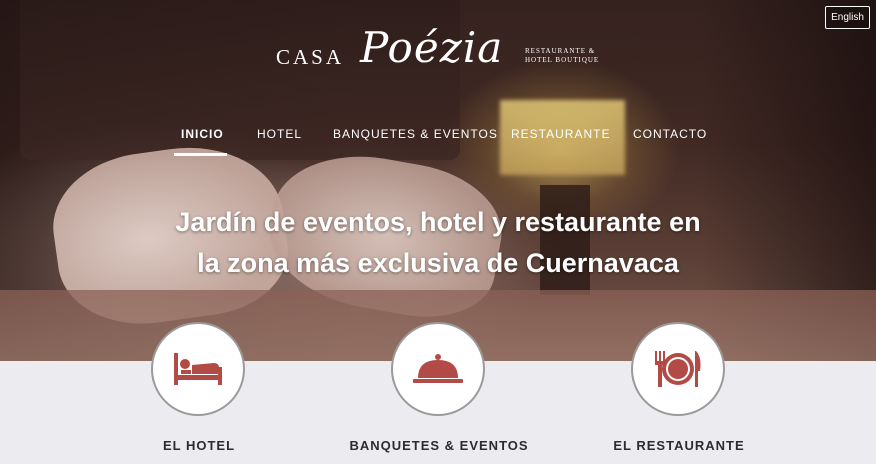 The image size is (876, 464). I want to click on nav-item-inicio: INICIO, so click(202, 134).